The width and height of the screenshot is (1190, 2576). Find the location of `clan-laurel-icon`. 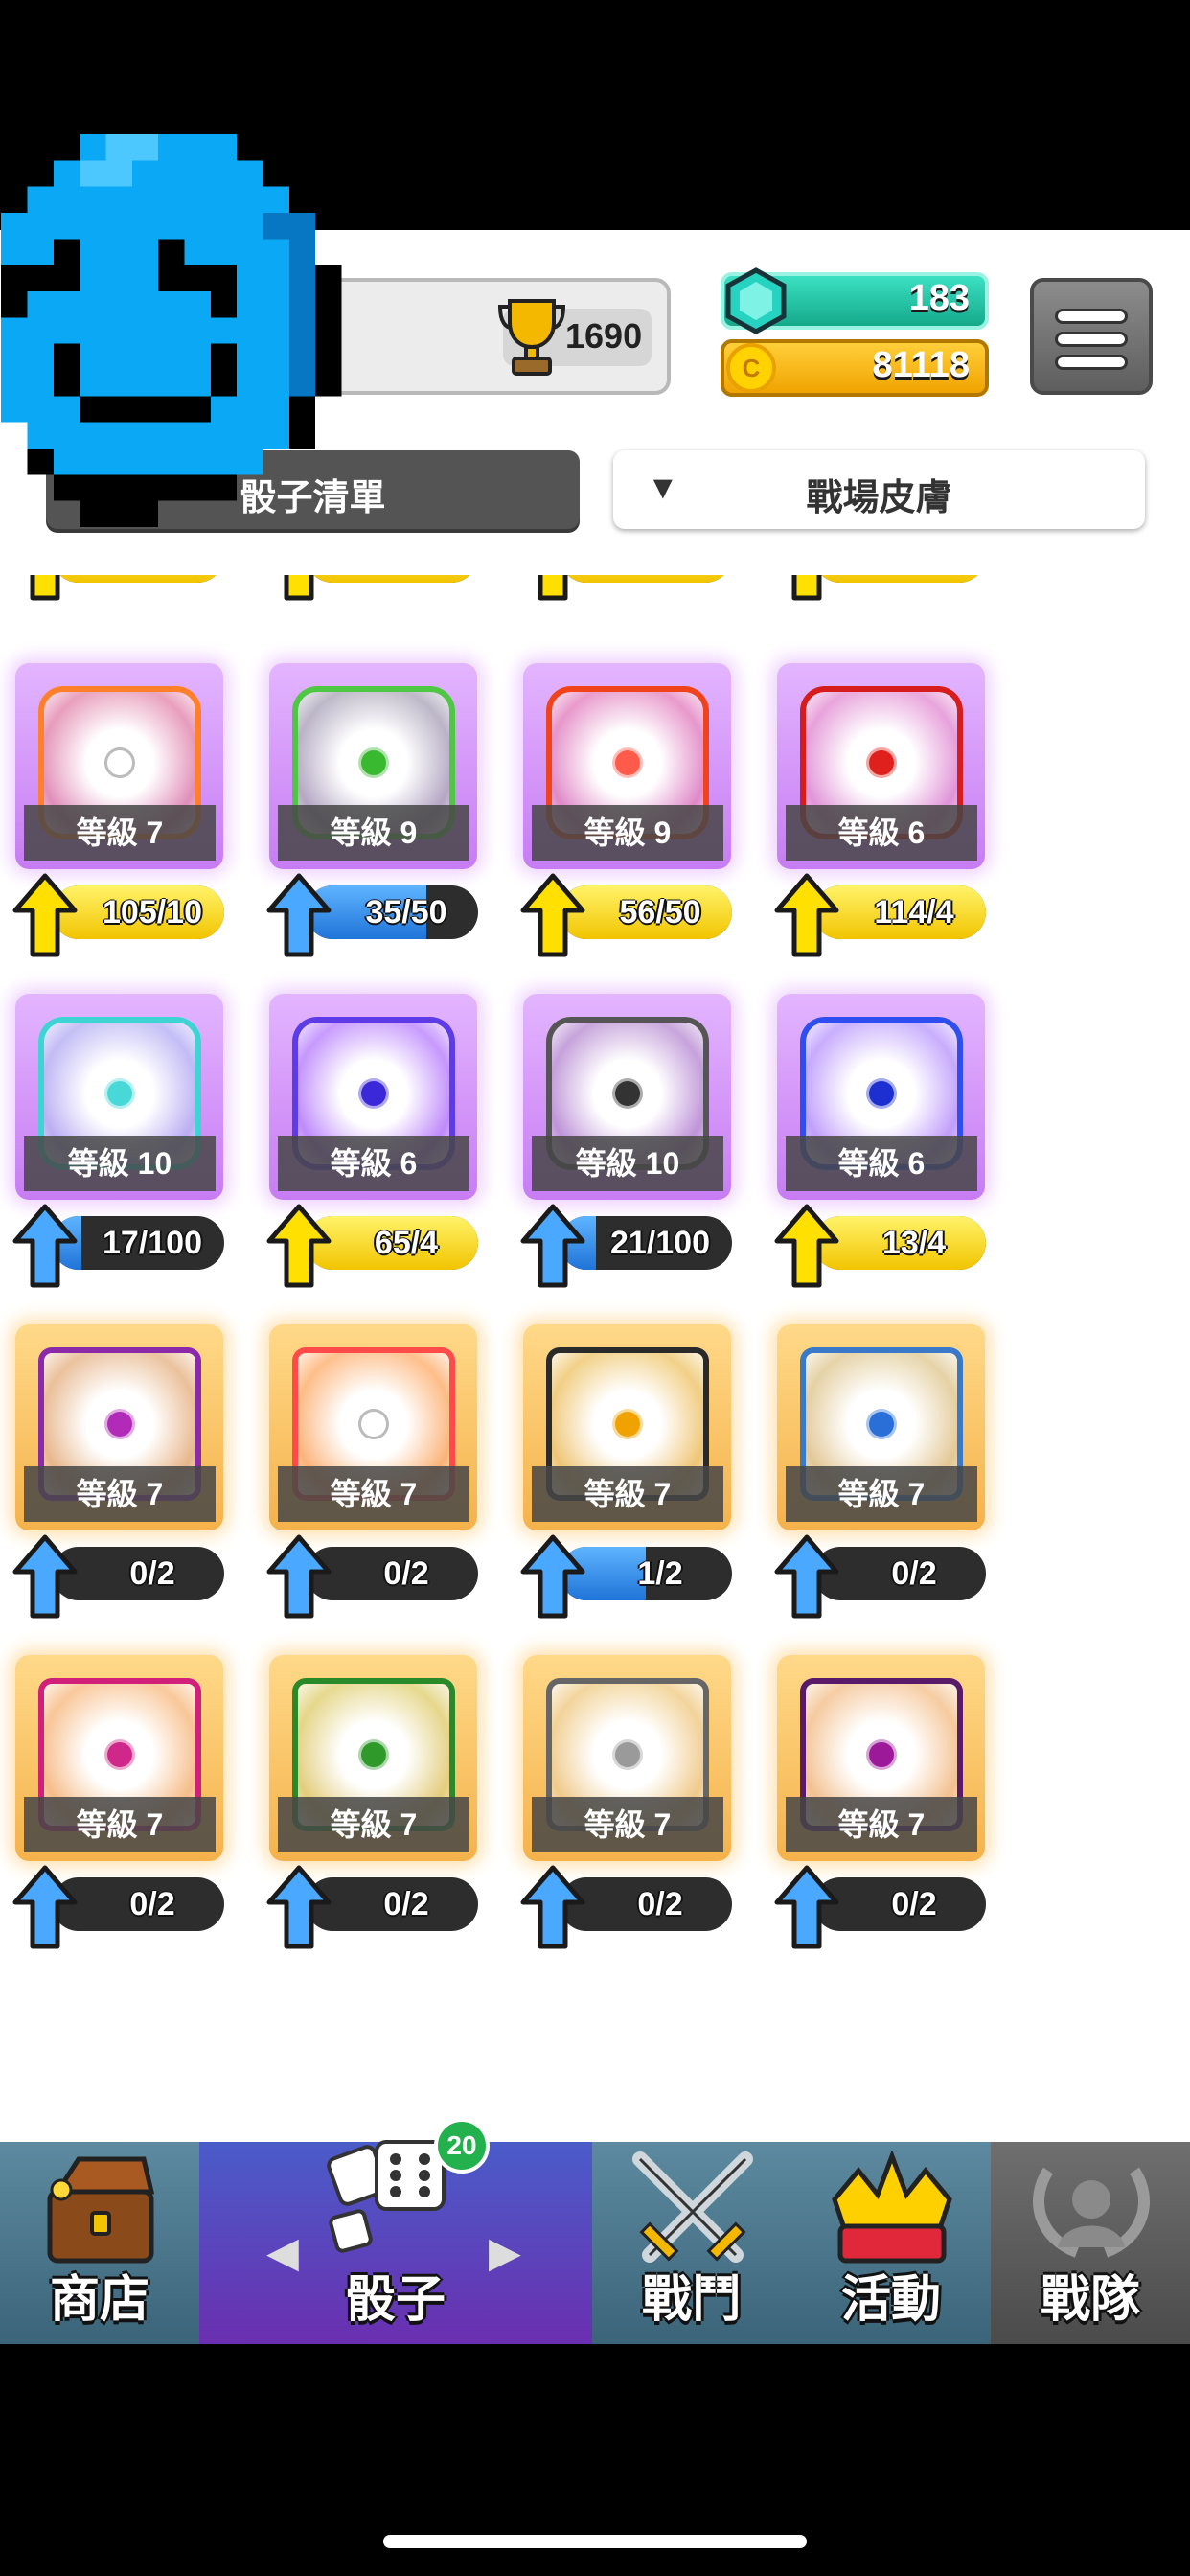

clan-laurel-icon is located at coordinates (1092, 2212).